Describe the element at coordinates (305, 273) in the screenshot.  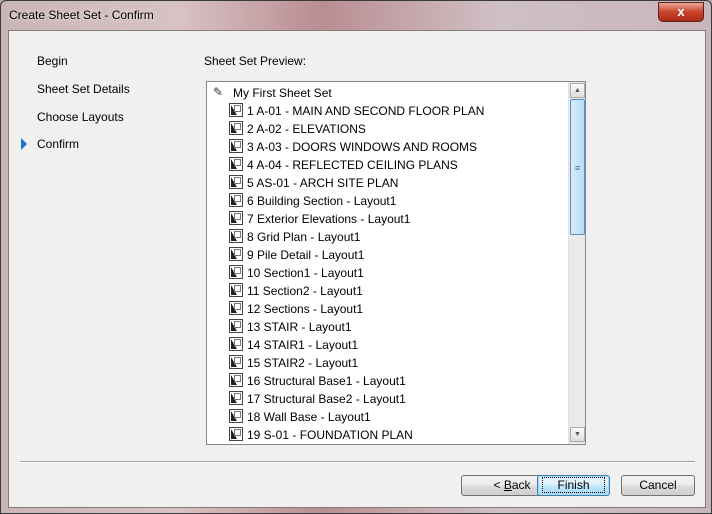
I see `sheet-label: 10 Section1 - Layout1` at that location.